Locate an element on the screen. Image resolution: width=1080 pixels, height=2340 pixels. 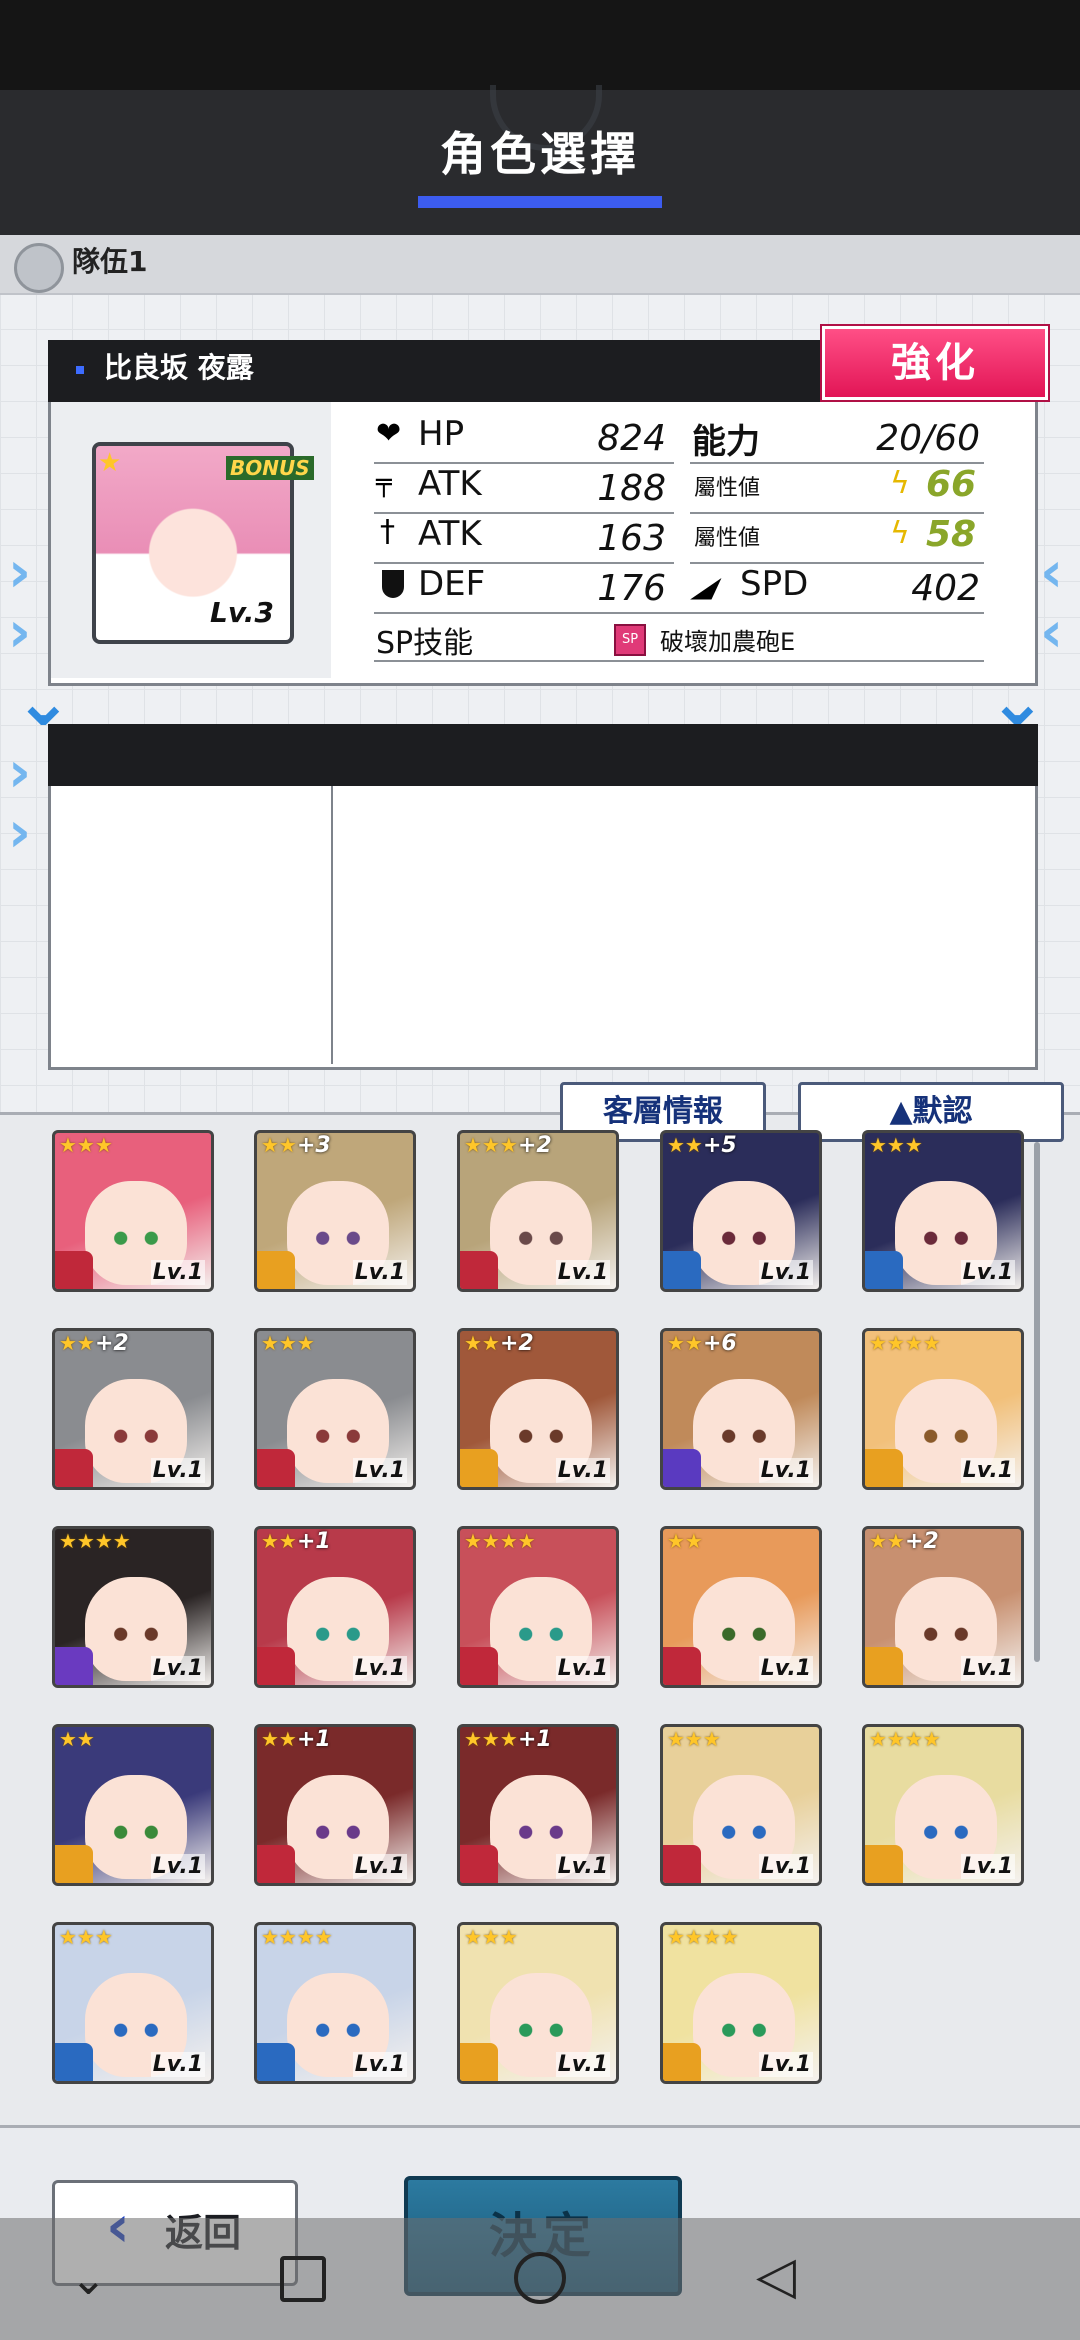
home-icon is located at coordinates (540, 2278).